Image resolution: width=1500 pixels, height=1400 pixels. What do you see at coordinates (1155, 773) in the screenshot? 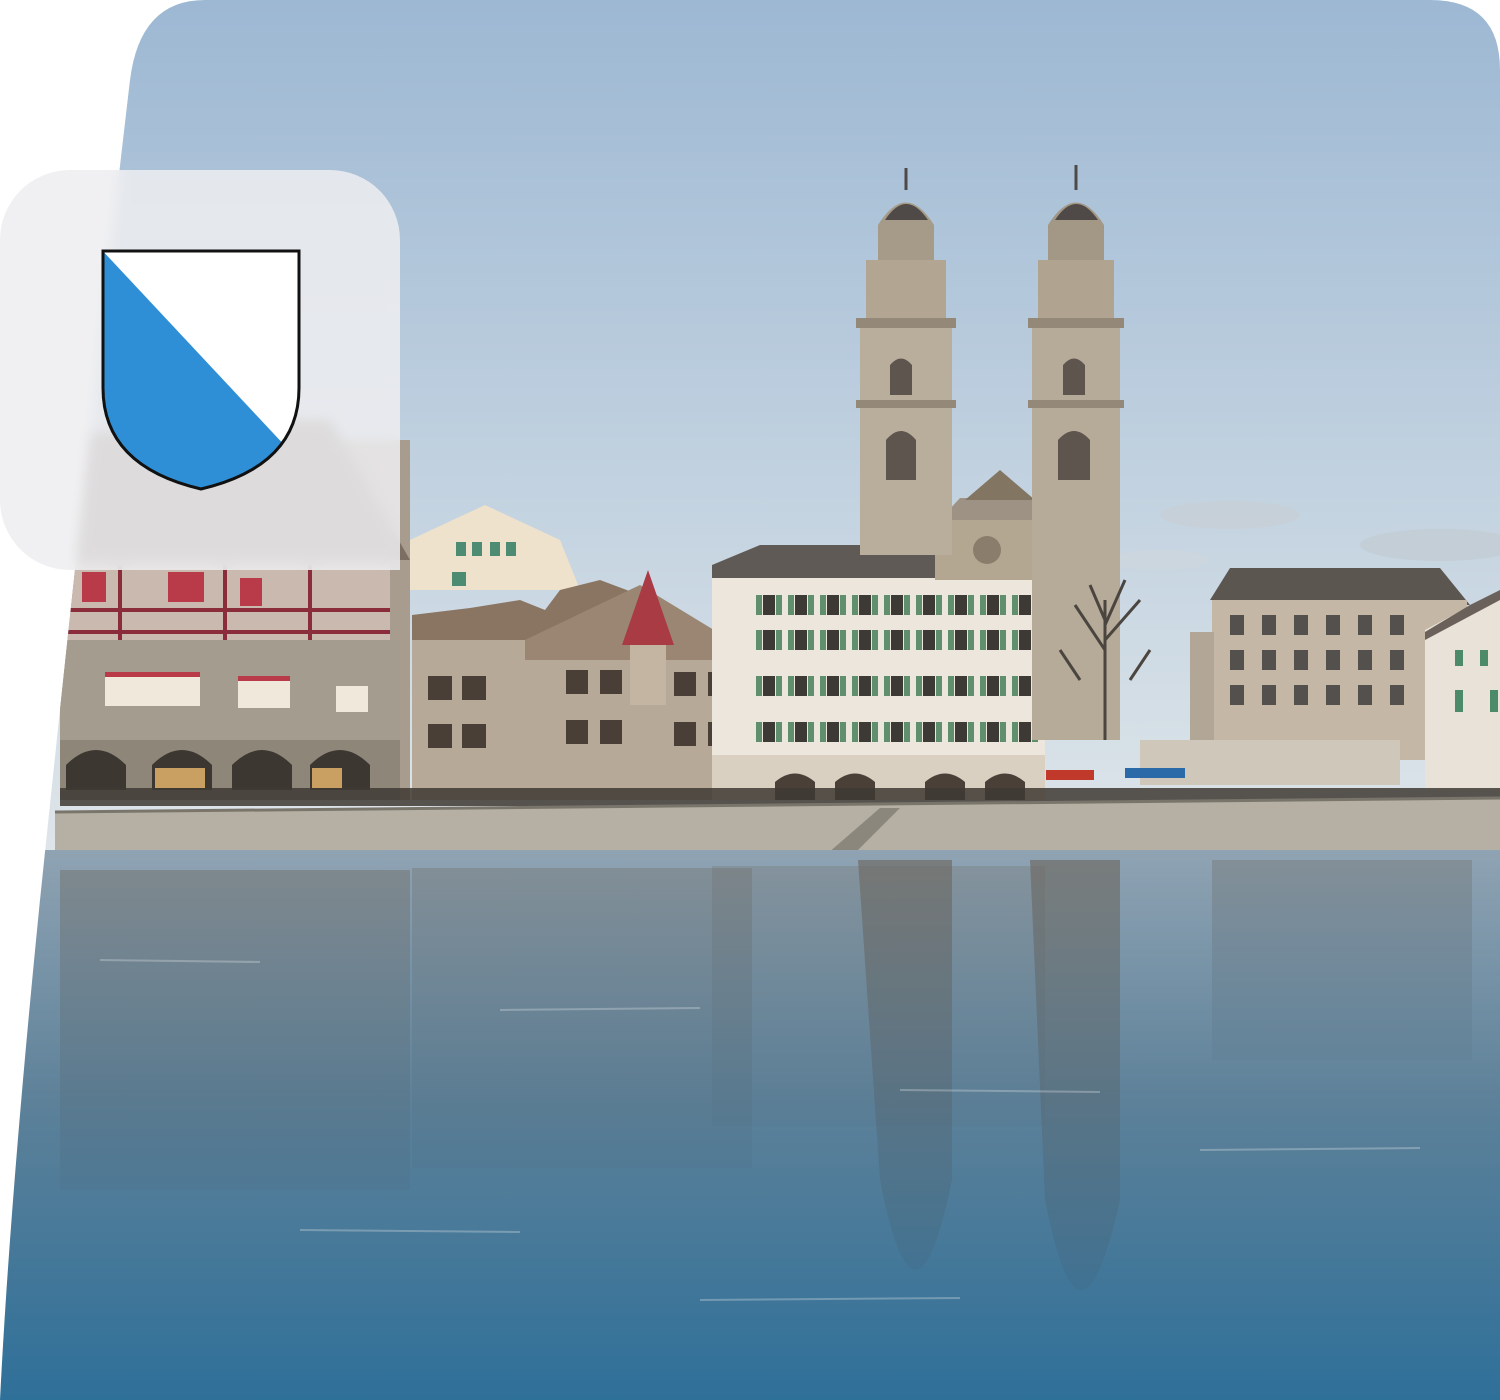
I see `awning-blue` at bounding box center [1155, 773].